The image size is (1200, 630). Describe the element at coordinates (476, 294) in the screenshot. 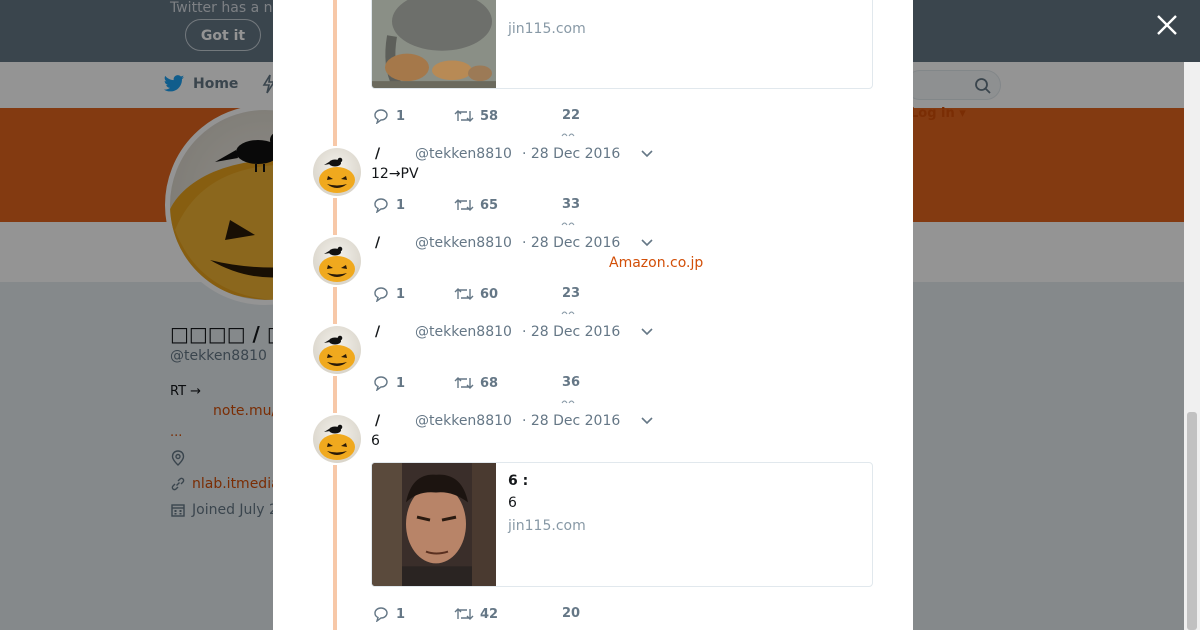

I see `retweet-button: 60` at that location.